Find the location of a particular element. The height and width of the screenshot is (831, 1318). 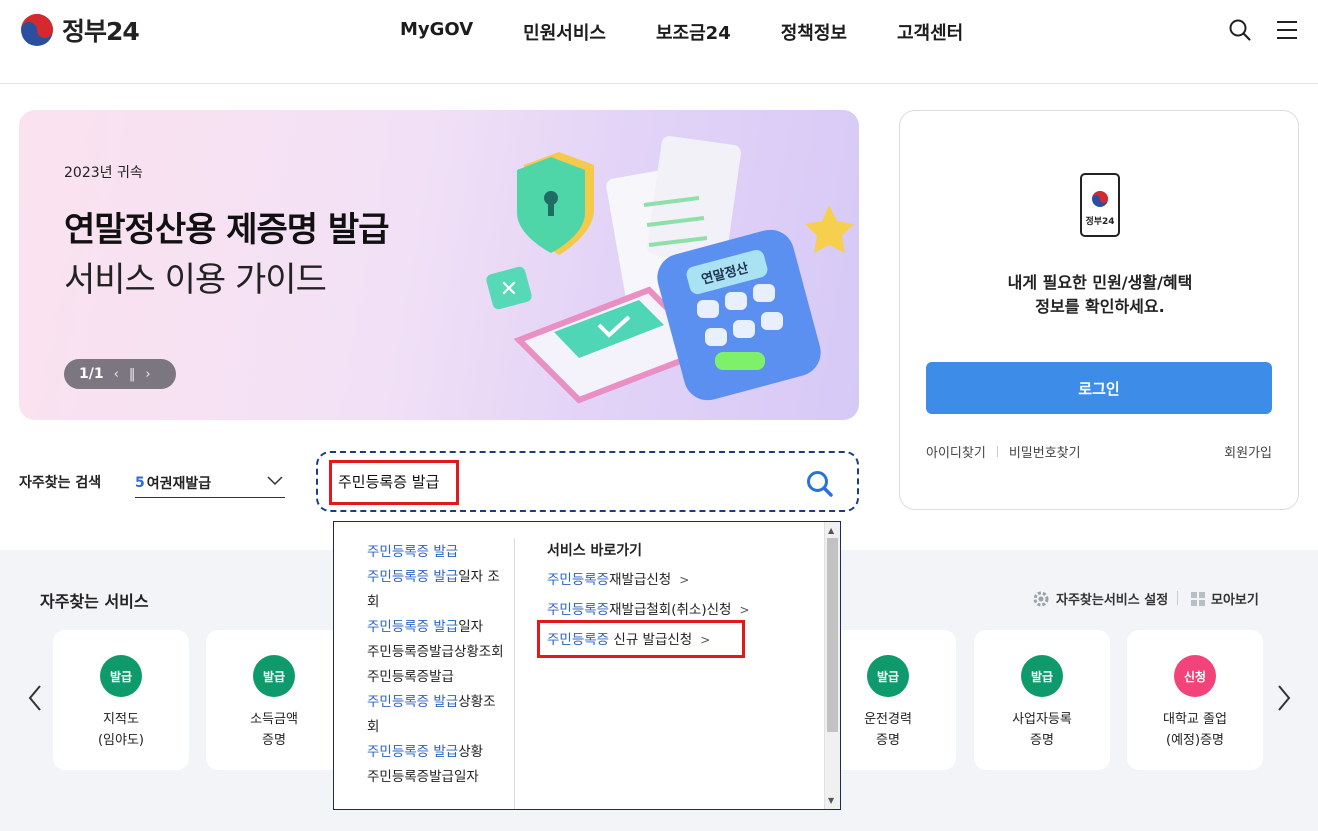

dropdown-scrollbar: ▲ ▼ is located at coordinates (832, 665).